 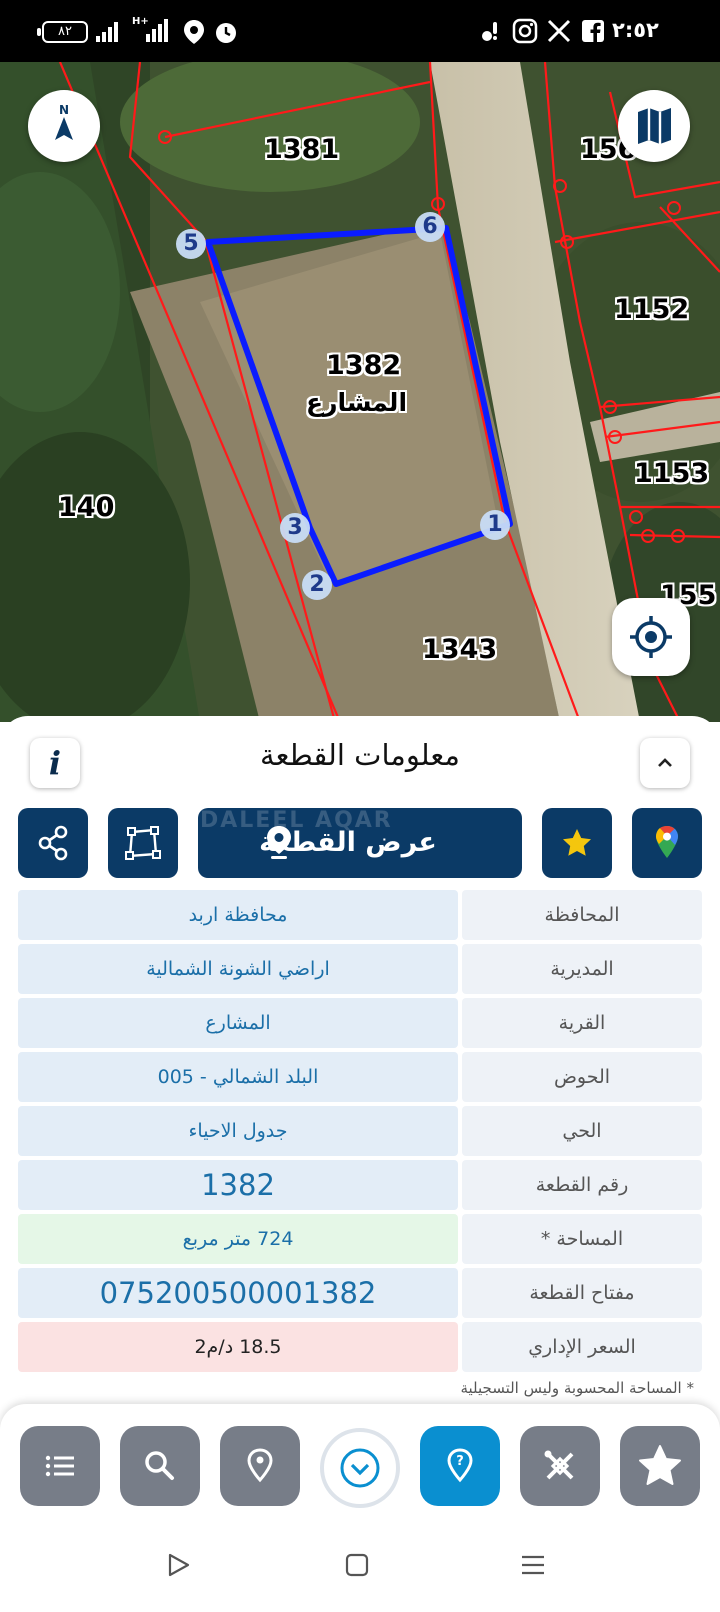 I want to click on row-label: المساحة *, so click(x=582, y=1239).